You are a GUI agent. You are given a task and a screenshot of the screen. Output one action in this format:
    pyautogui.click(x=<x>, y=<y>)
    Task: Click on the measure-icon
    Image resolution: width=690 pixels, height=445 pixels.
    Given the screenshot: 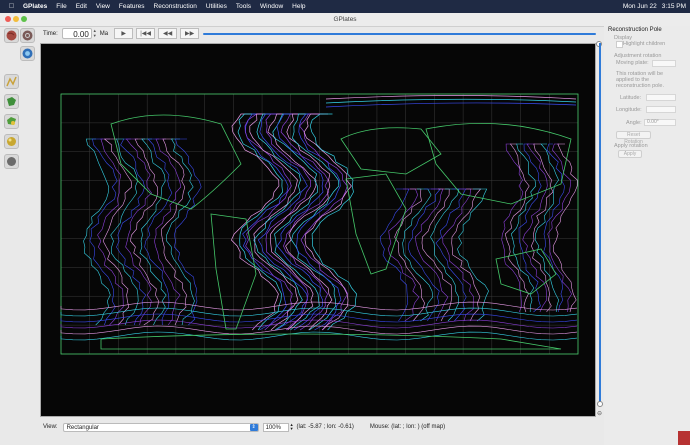 What is the action you would take?
    pyautogui.click(x=11, y=161)
    